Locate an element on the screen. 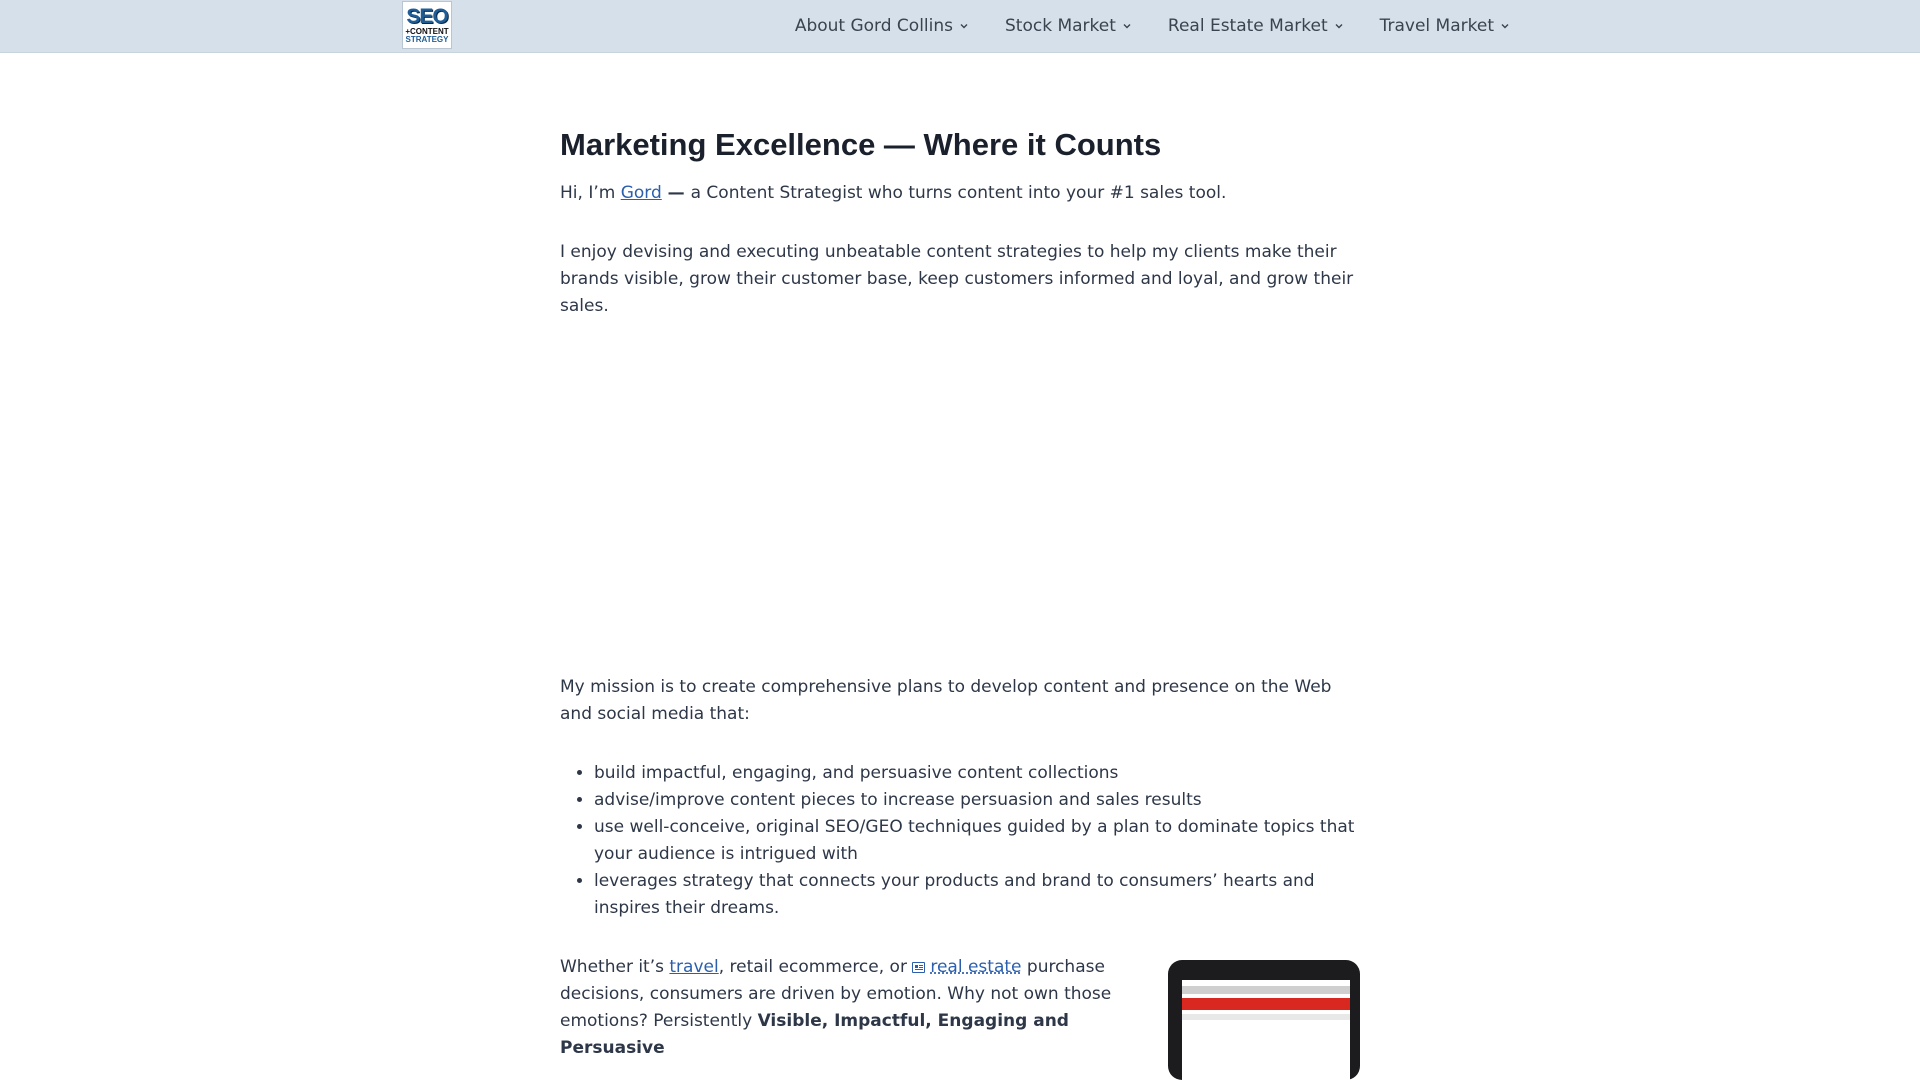 The image size is (1920, 1080). tablet-frame is located at coordinates (1263, 1020).